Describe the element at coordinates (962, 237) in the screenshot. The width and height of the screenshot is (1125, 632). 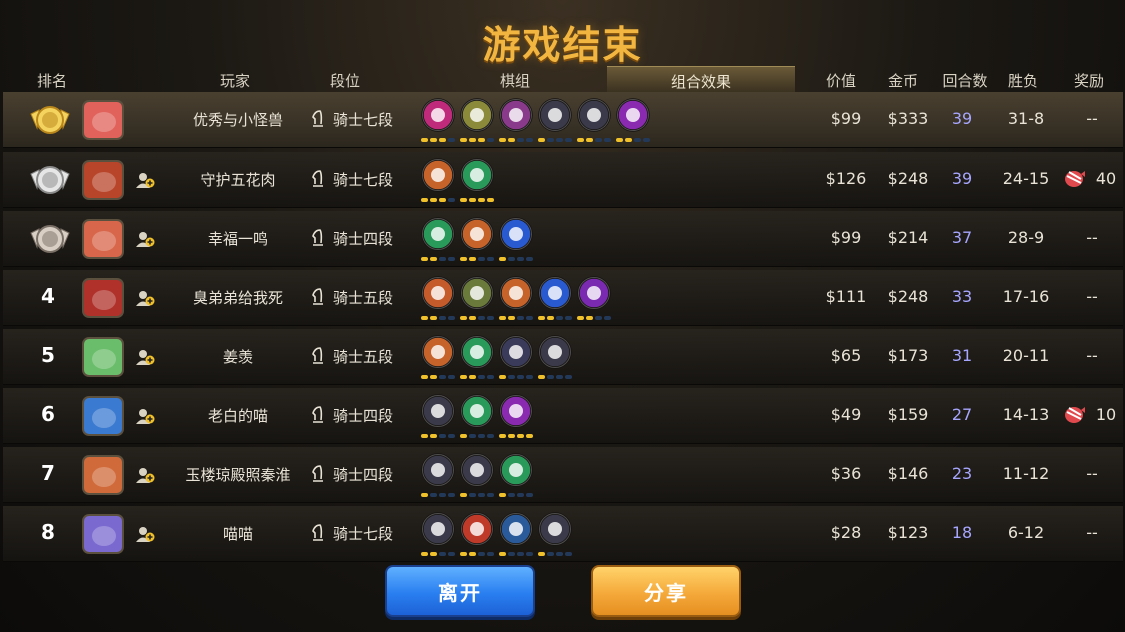
I see `rounds-cell: 37` at that location.